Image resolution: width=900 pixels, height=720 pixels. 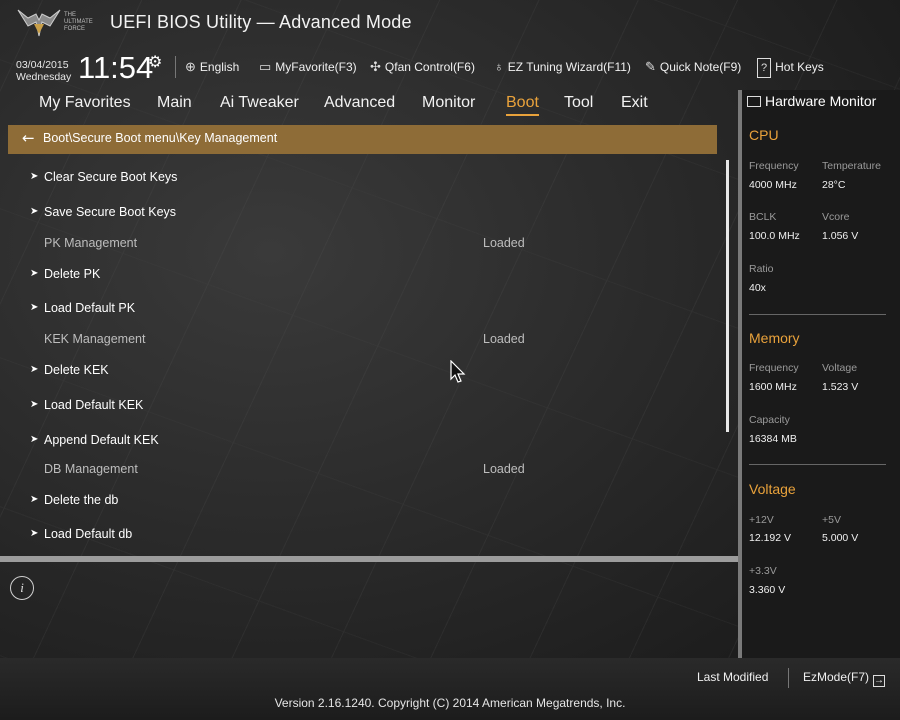 I want to click on favorite-icon: ▭, so click(x=265, y=66).